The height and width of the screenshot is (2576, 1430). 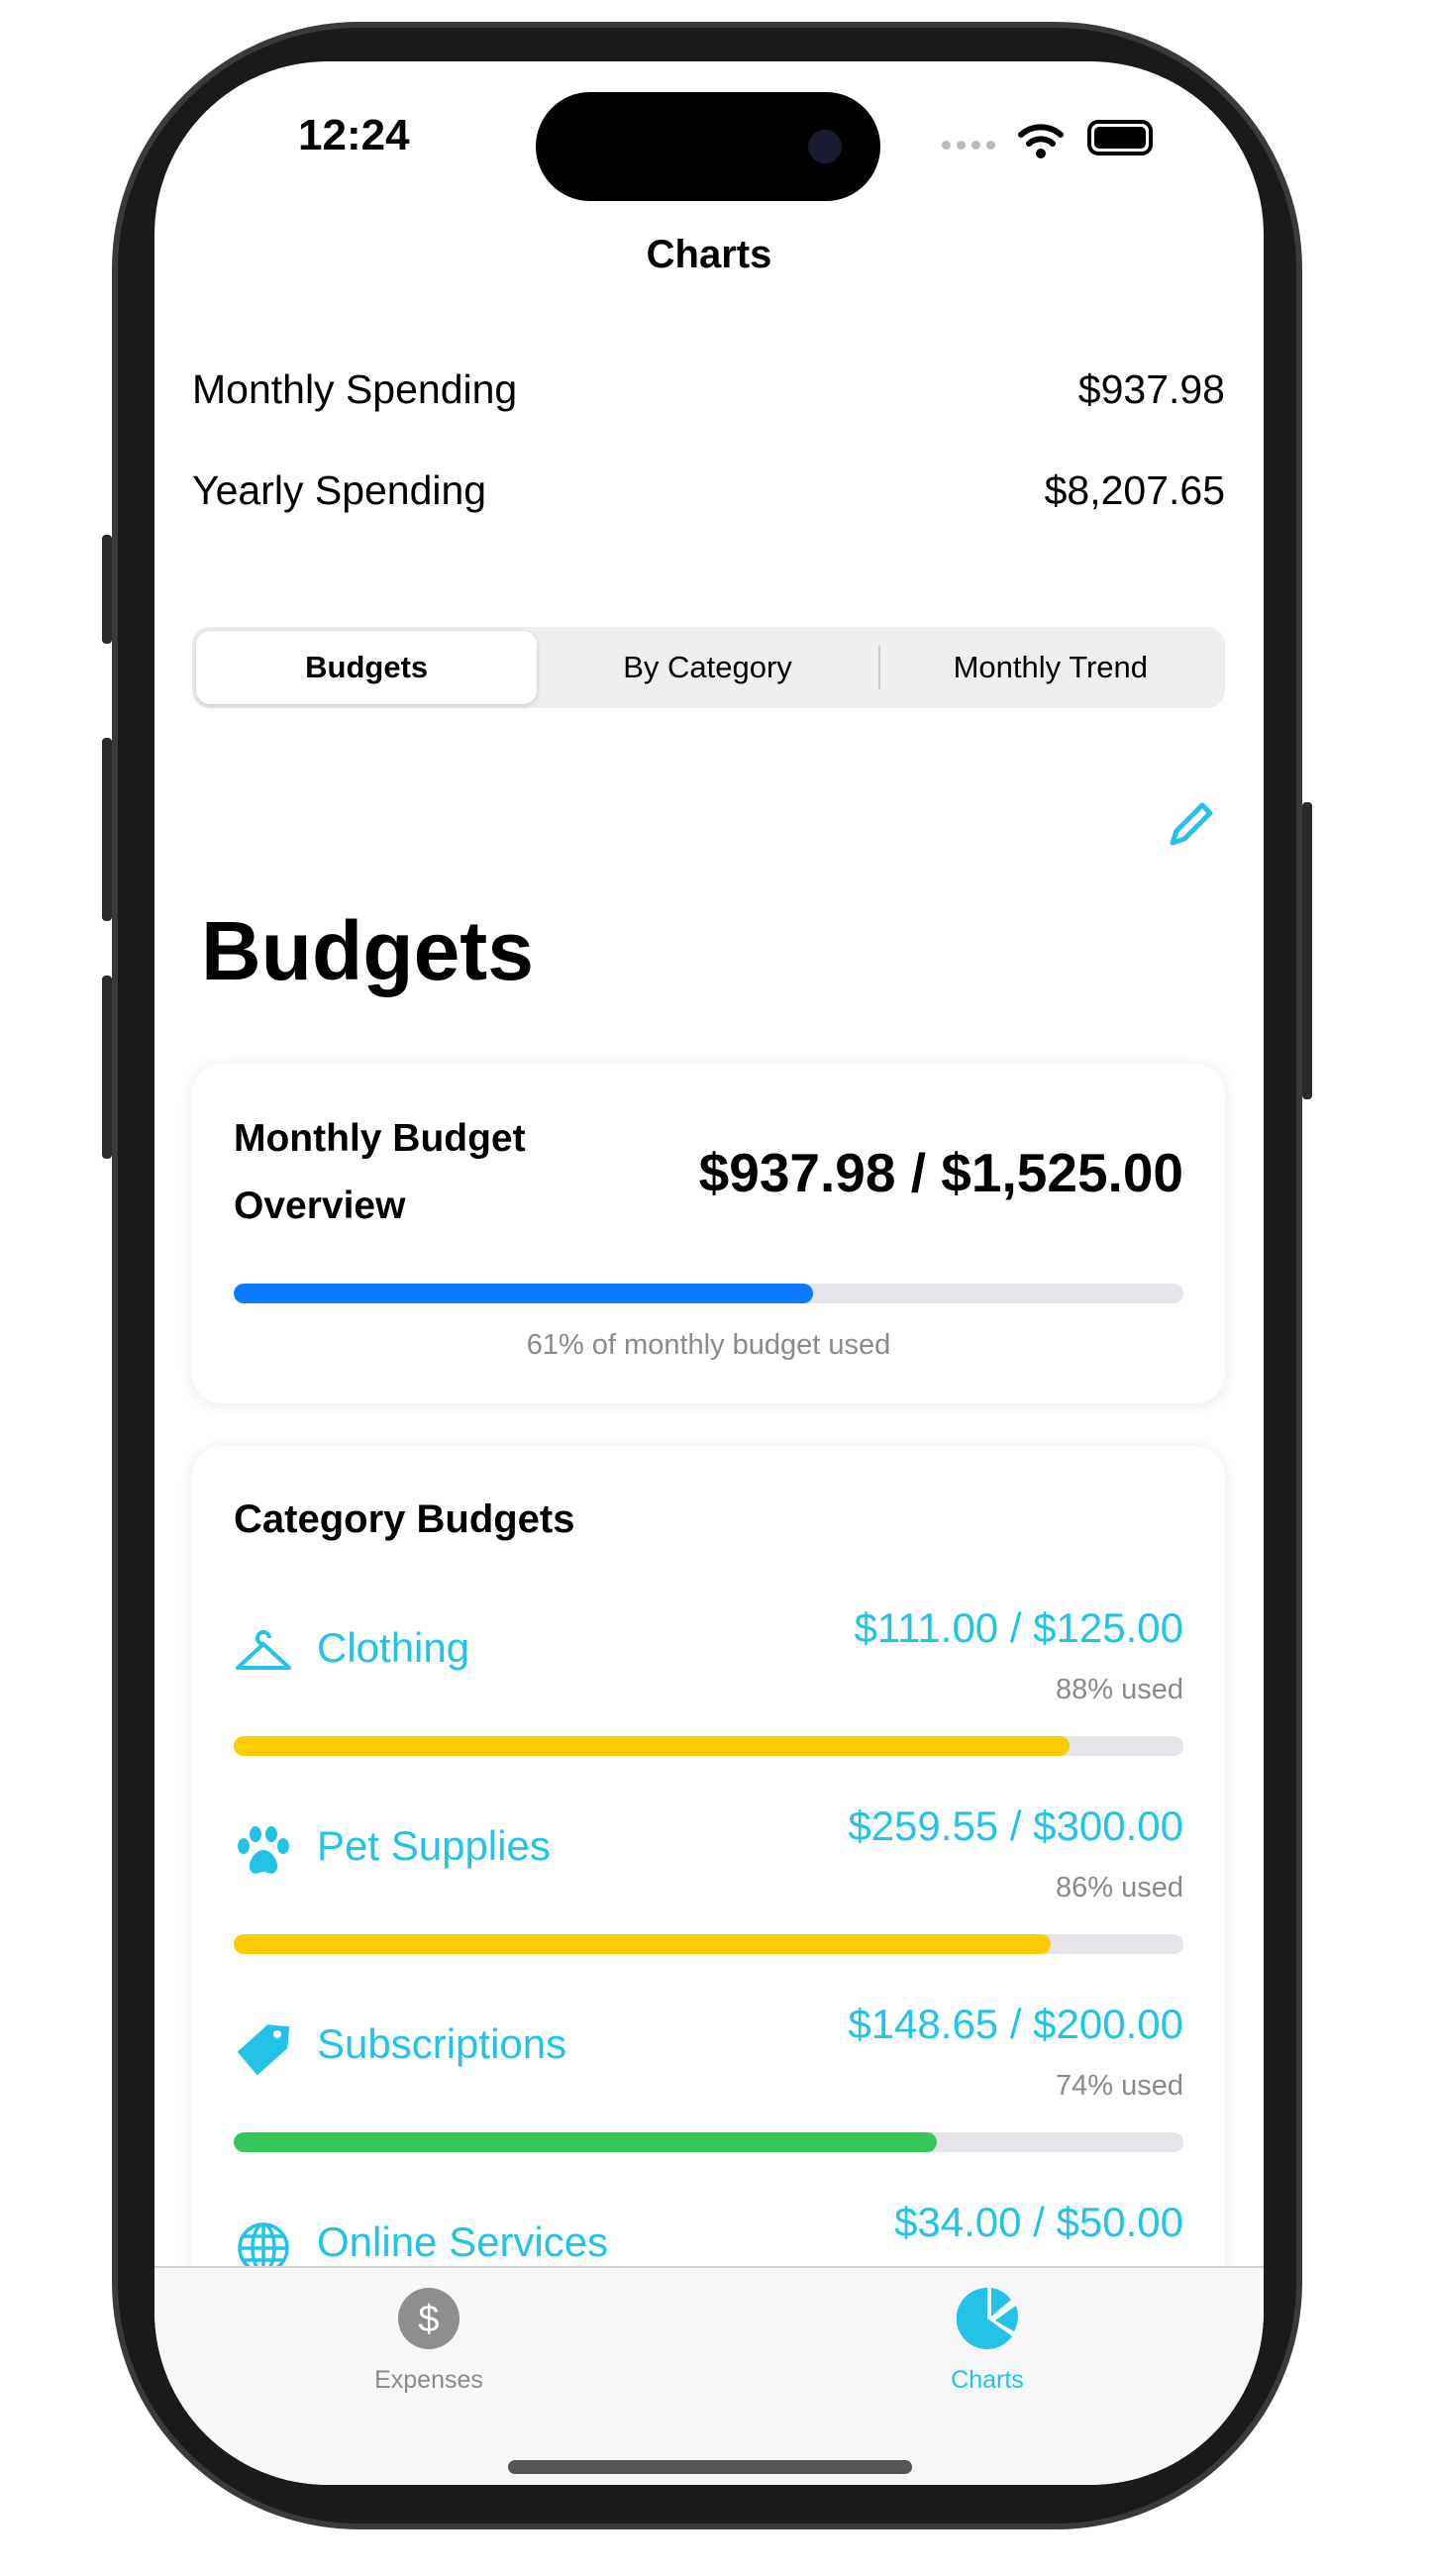 What do you see at coordinates (1134, 490) in the screenshot?
I see `yearly-spending-value: $8,207.65` at bounding box center [1134, 490].